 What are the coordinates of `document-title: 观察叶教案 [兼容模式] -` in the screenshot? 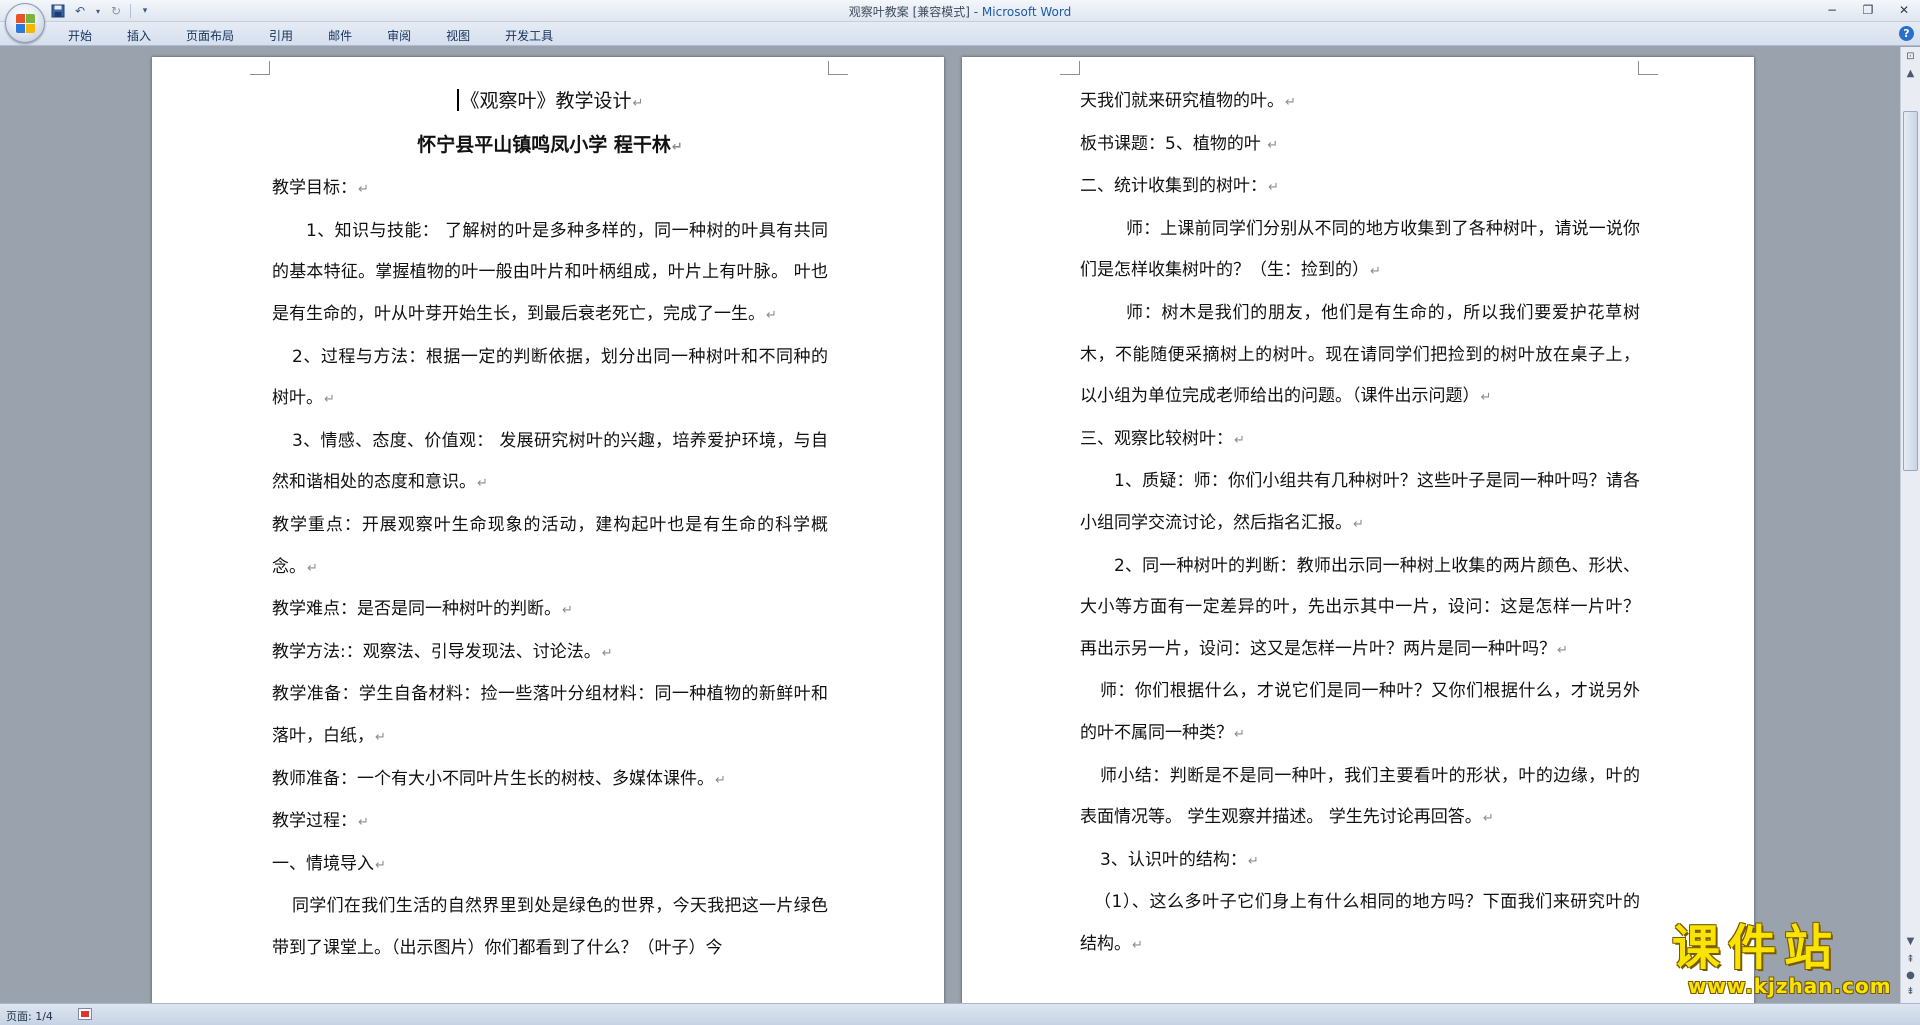 It's located at (915, 12).